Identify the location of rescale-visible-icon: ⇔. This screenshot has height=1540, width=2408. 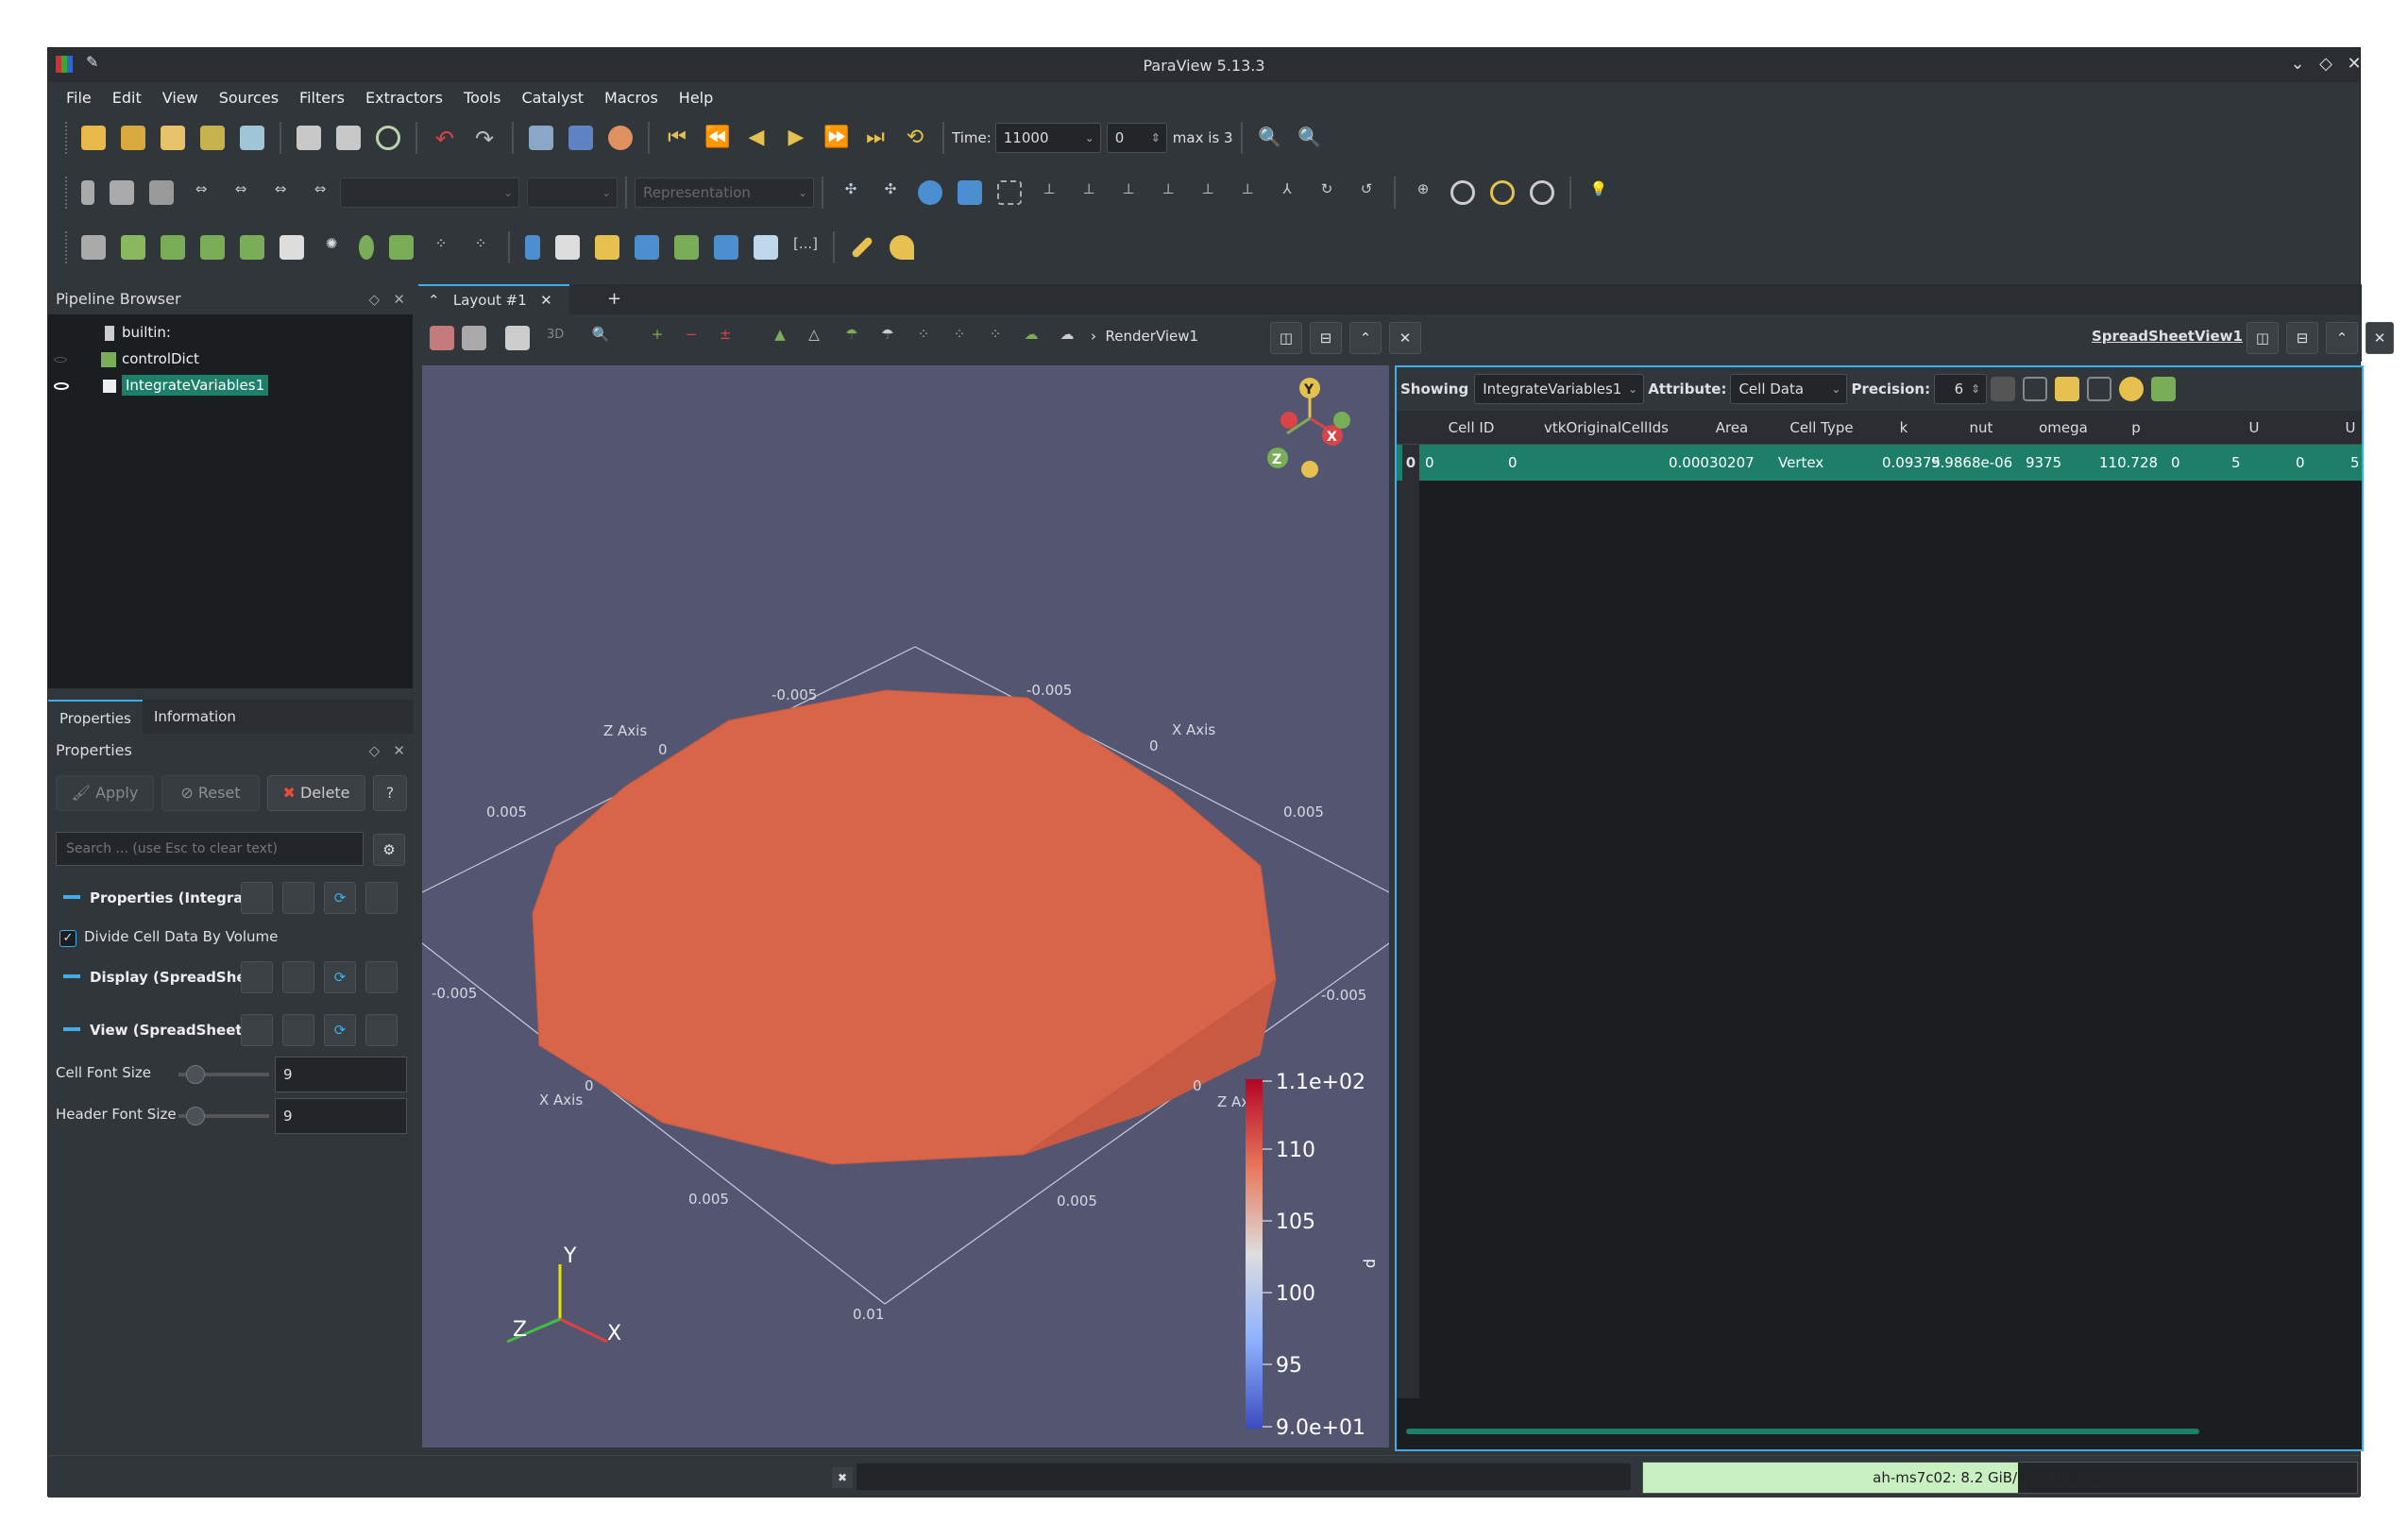
(280, 192).